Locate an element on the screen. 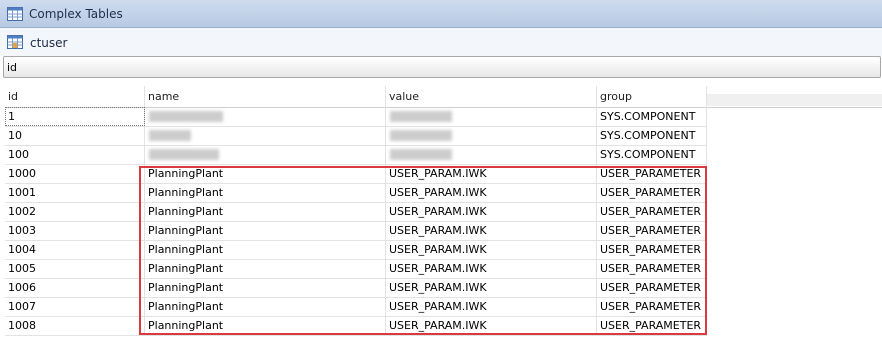 The width and height of the screenshot is (882, 337). cell-id: 1 is located at coordinates (75, 116).